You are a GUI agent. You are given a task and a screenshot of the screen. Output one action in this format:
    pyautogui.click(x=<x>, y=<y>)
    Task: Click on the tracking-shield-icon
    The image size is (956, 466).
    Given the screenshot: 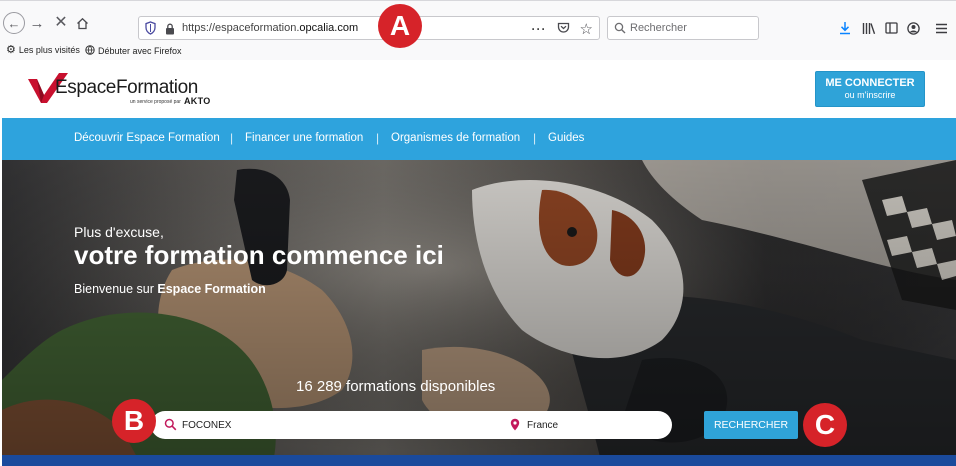 What is the action you would take?
    pyautogui.click(x=150, y=30)
    